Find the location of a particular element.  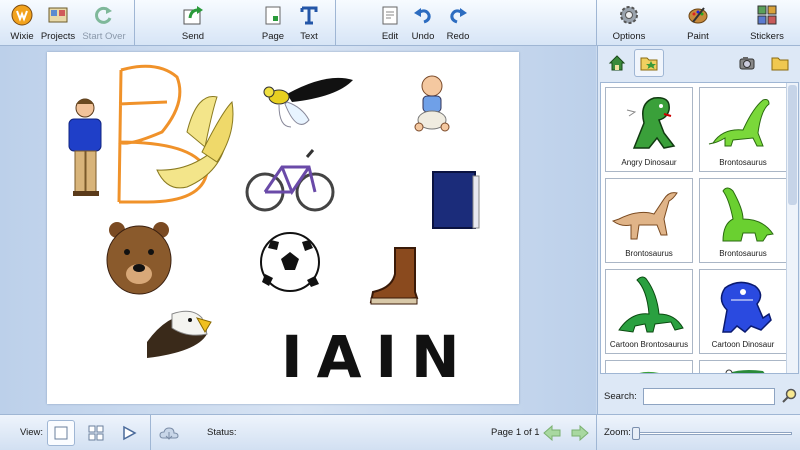

name-text: IAIN is located at coordinates (377, 357).